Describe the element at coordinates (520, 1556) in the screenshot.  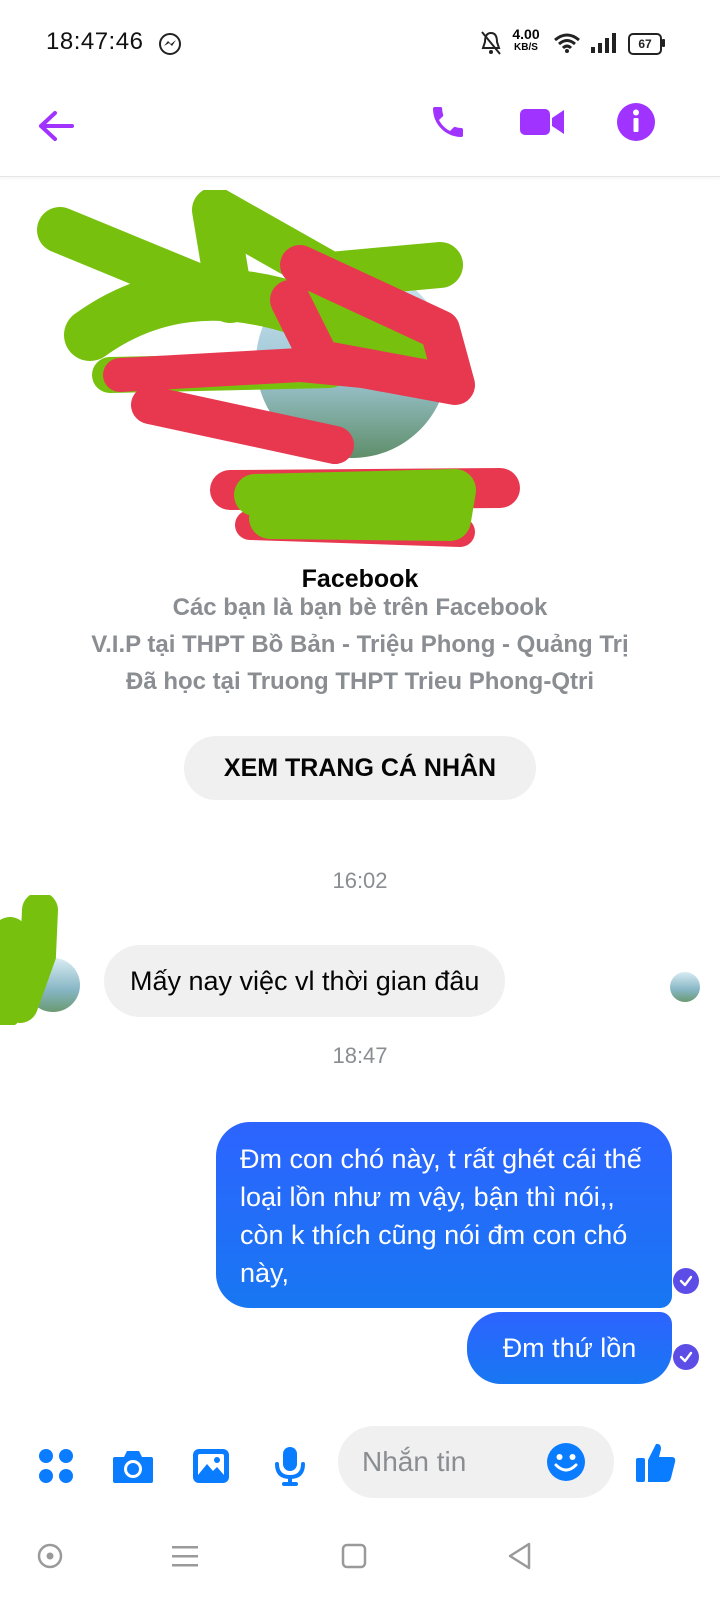
I see `back-triangle-icon` at that location.